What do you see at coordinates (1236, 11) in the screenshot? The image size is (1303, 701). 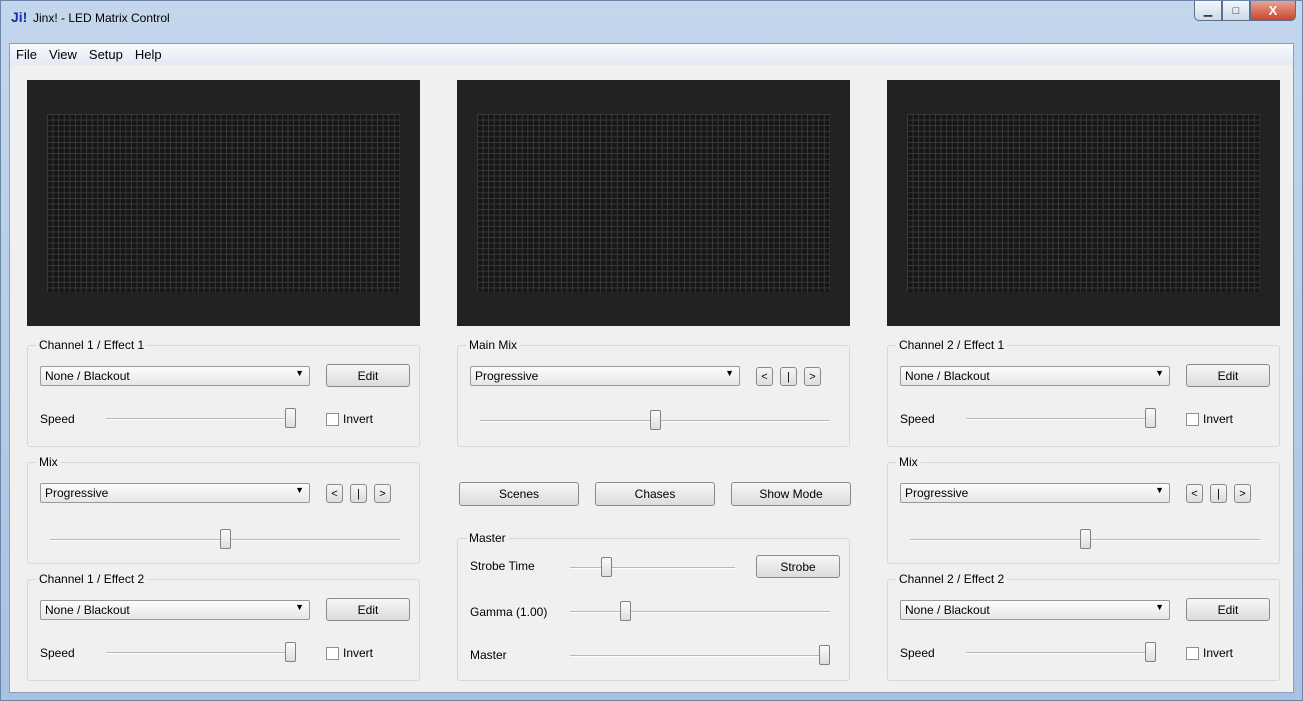 I see `maximize-button: □` at bounding box center [1236, 11].